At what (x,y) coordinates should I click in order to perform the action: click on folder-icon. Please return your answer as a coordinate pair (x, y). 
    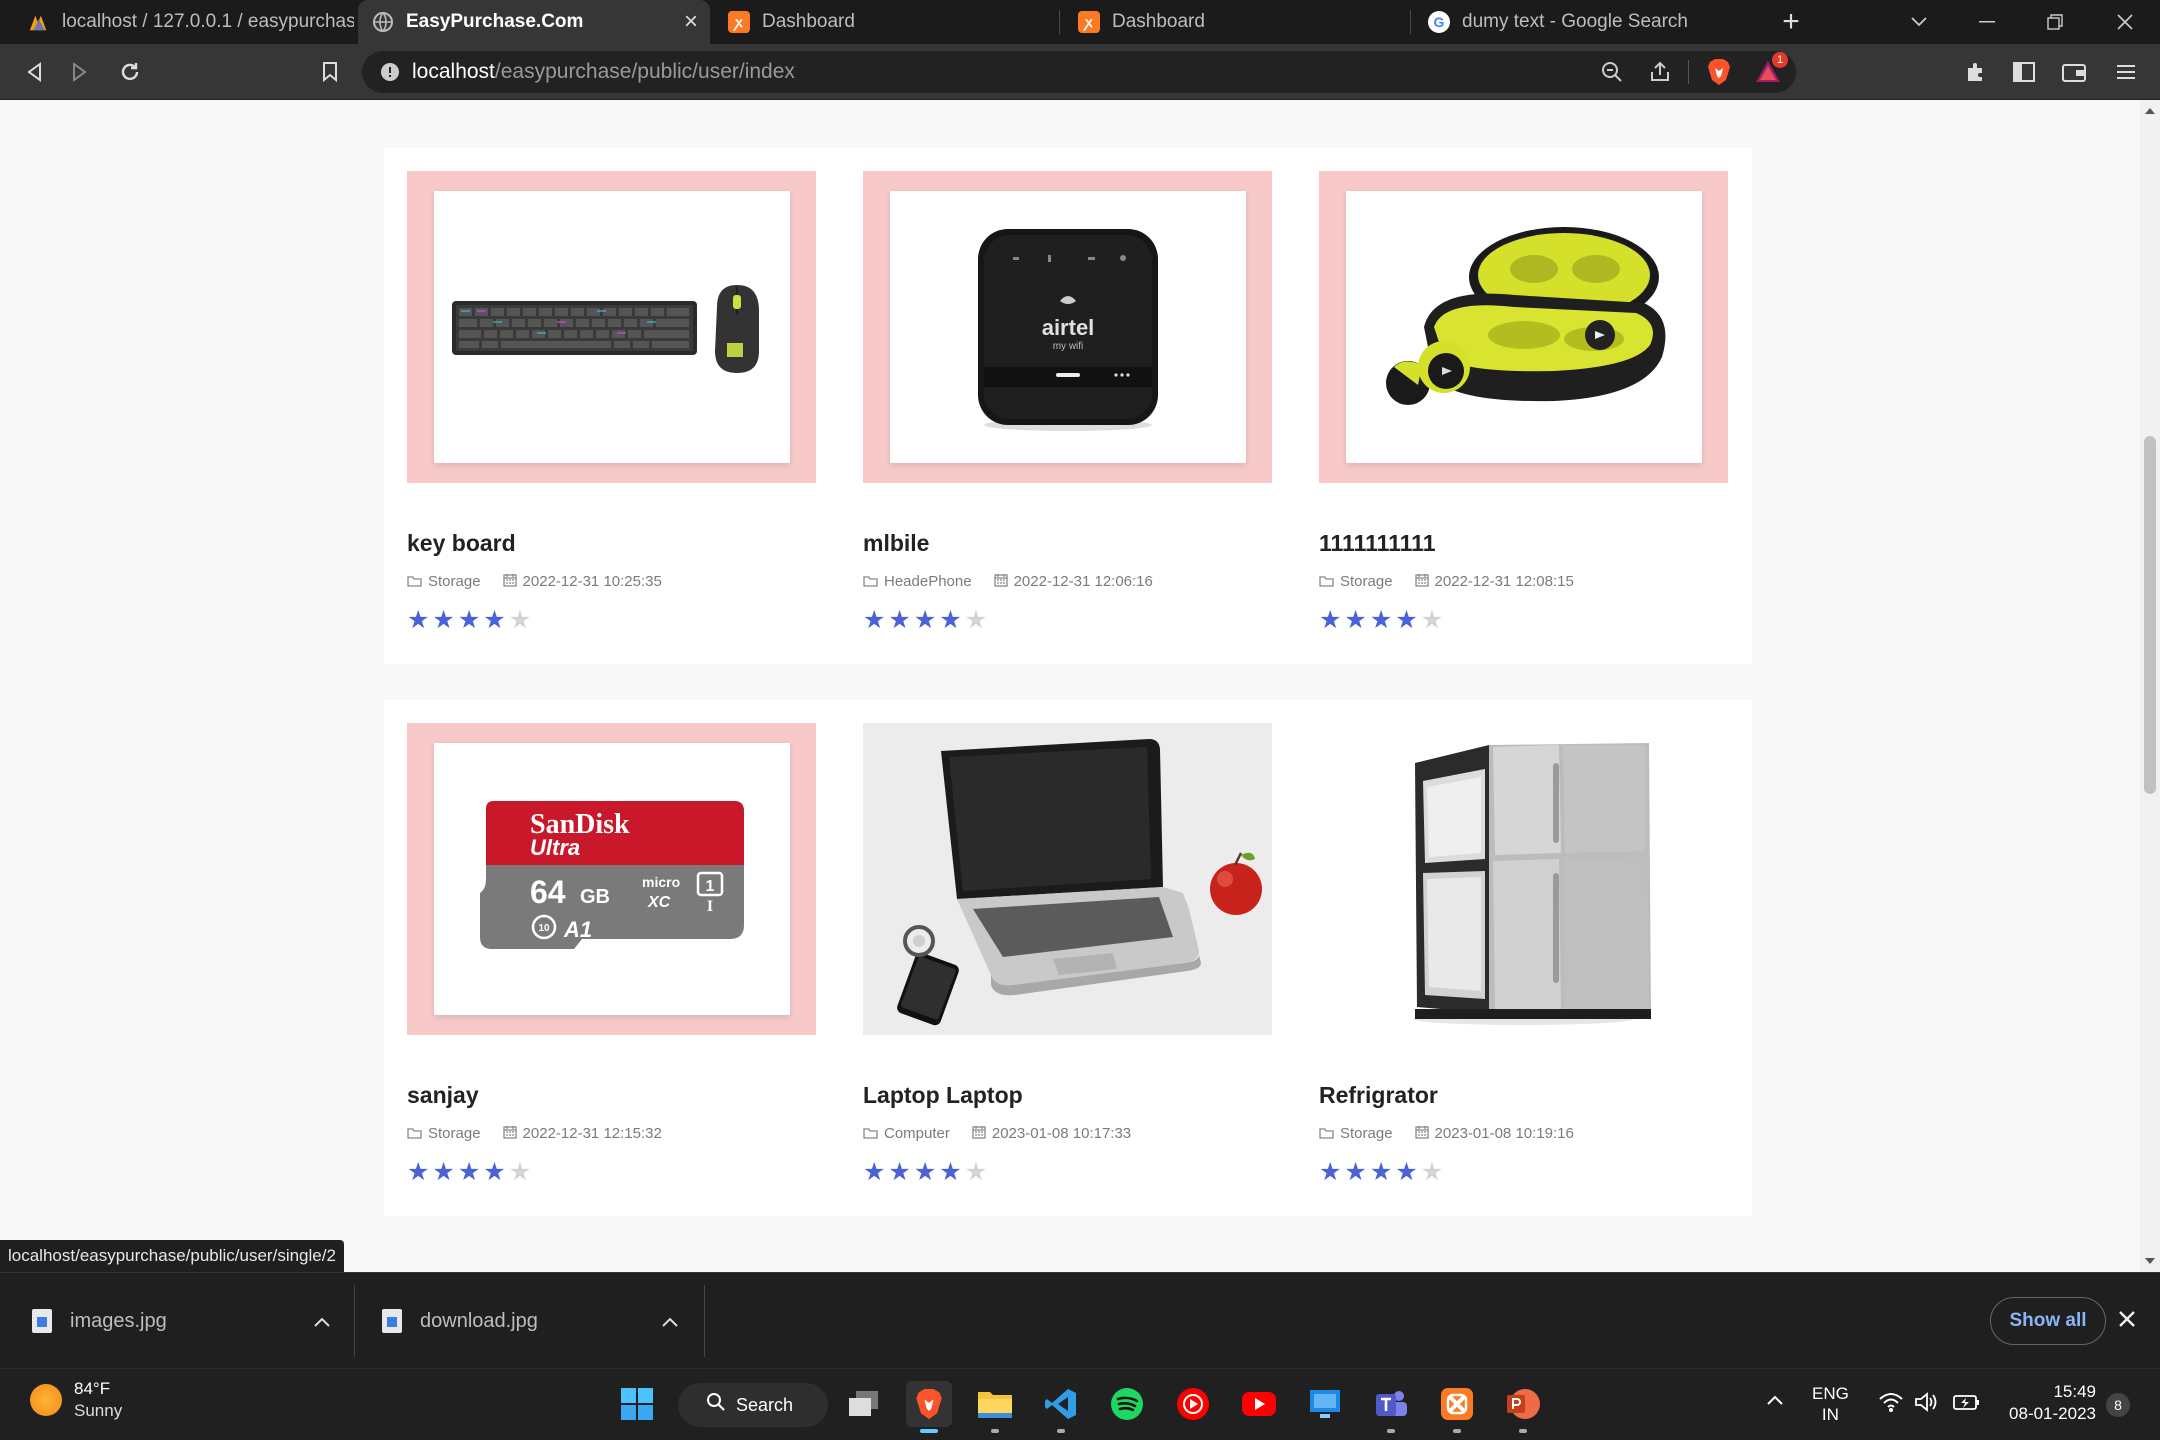
    Looking at the image, I should click on (1326, 582).